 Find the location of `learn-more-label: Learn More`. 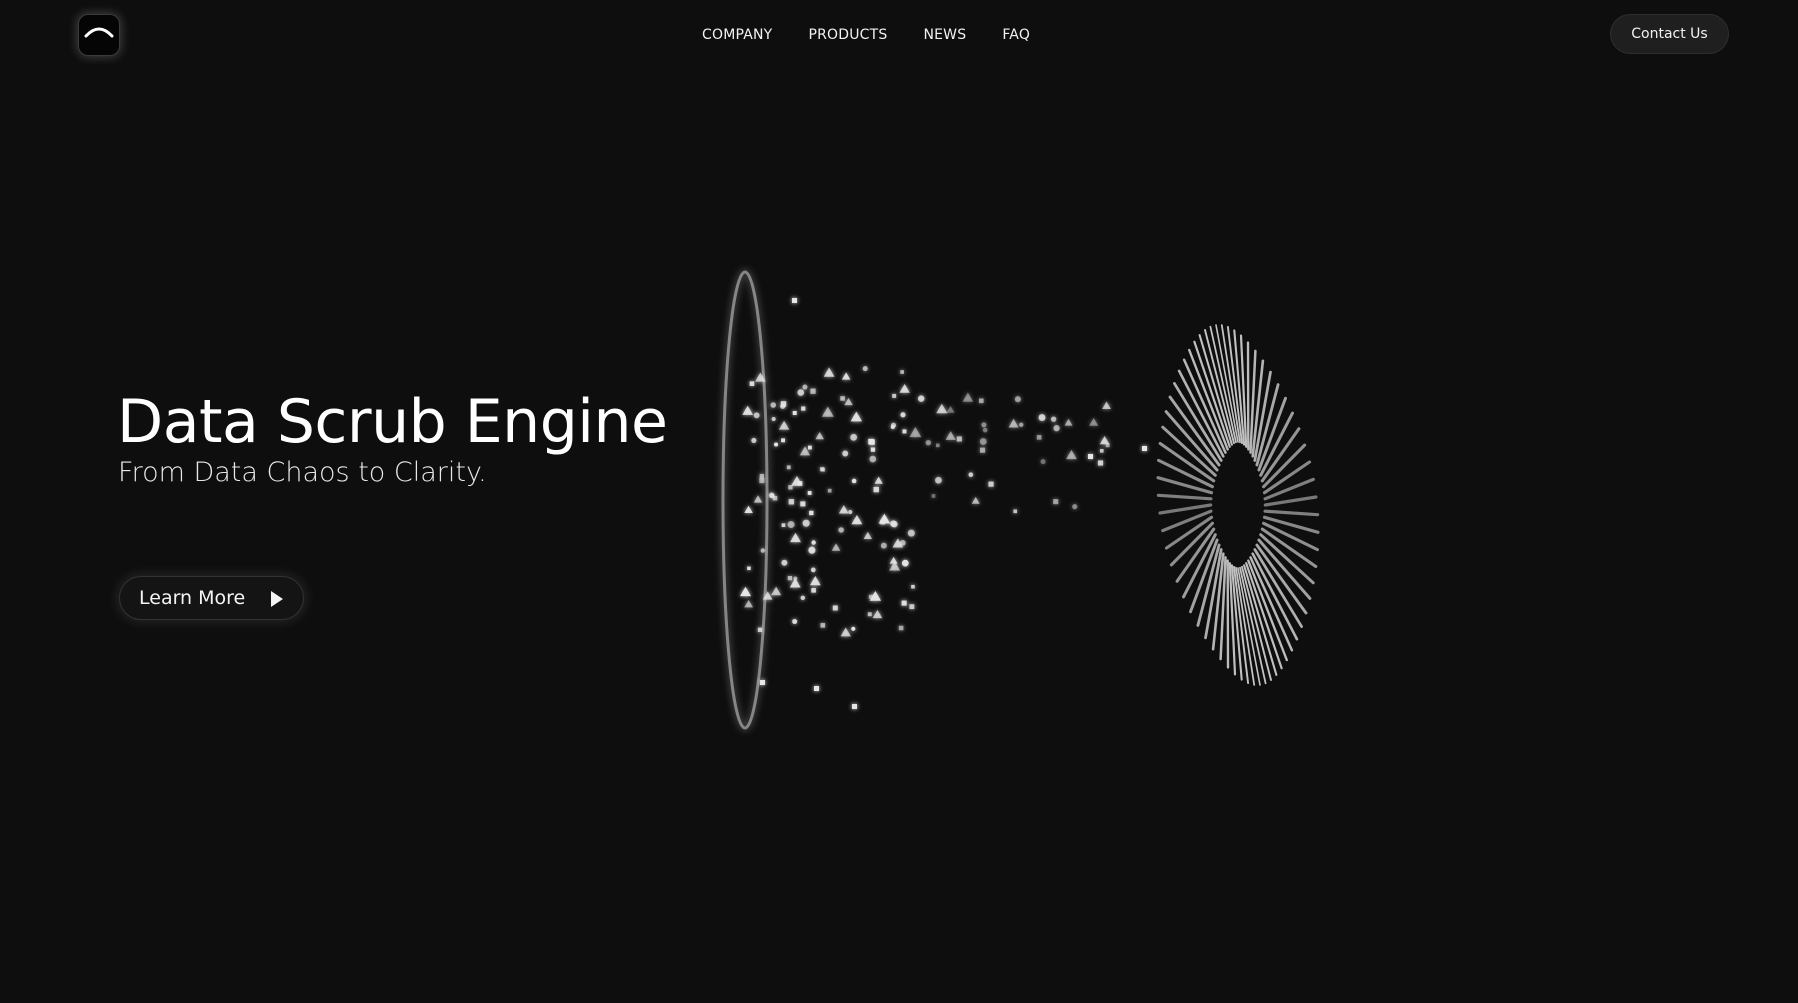

learn-more-label: Learn More is located at coordinates (192, 598).